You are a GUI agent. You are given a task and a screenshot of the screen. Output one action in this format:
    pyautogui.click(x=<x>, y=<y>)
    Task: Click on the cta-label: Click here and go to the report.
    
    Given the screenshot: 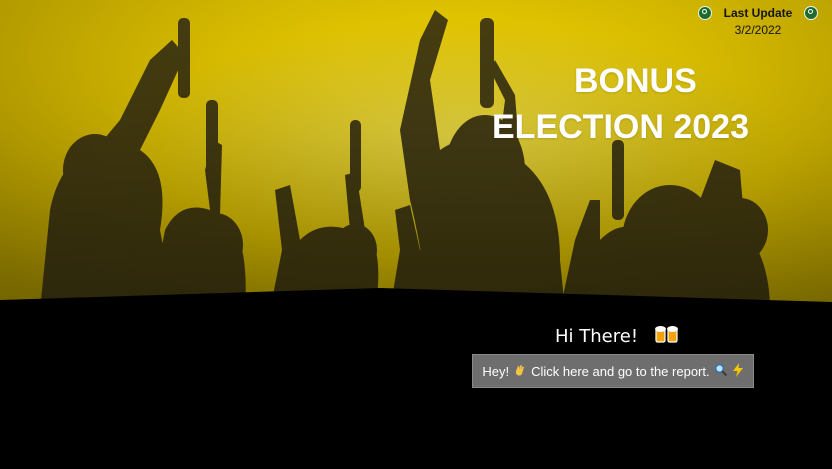 What is the action you would take?
    pyautogui.click(x=620, y=371)
    